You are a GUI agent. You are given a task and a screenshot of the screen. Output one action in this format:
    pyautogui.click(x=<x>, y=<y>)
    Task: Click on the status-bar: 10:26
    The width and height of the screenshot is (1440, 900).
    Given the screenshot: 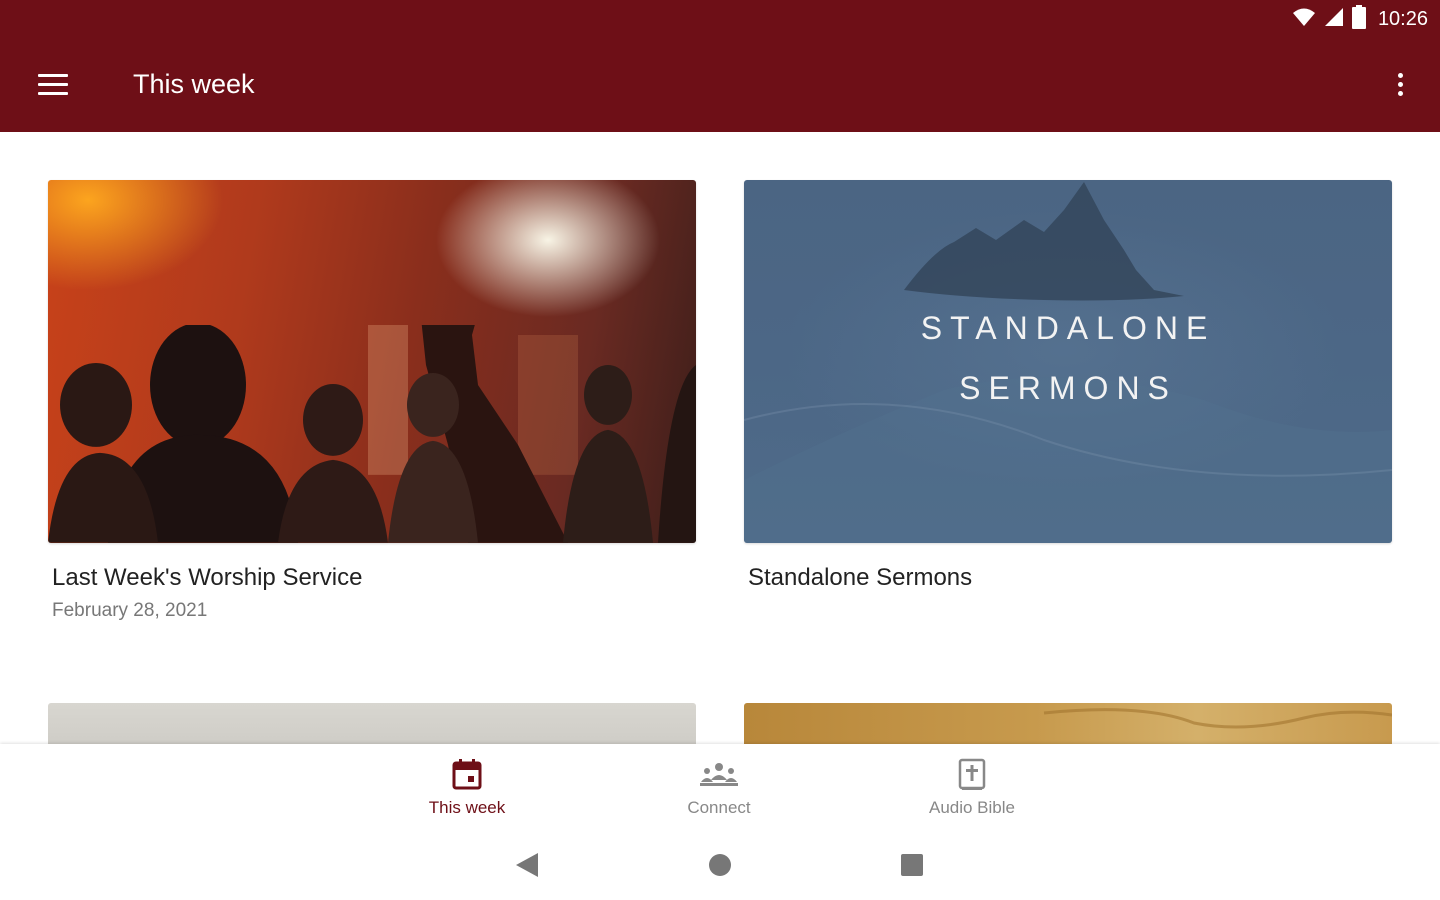 What is the action you would take?
    pyautogui.click(x=1360, y=19)
    